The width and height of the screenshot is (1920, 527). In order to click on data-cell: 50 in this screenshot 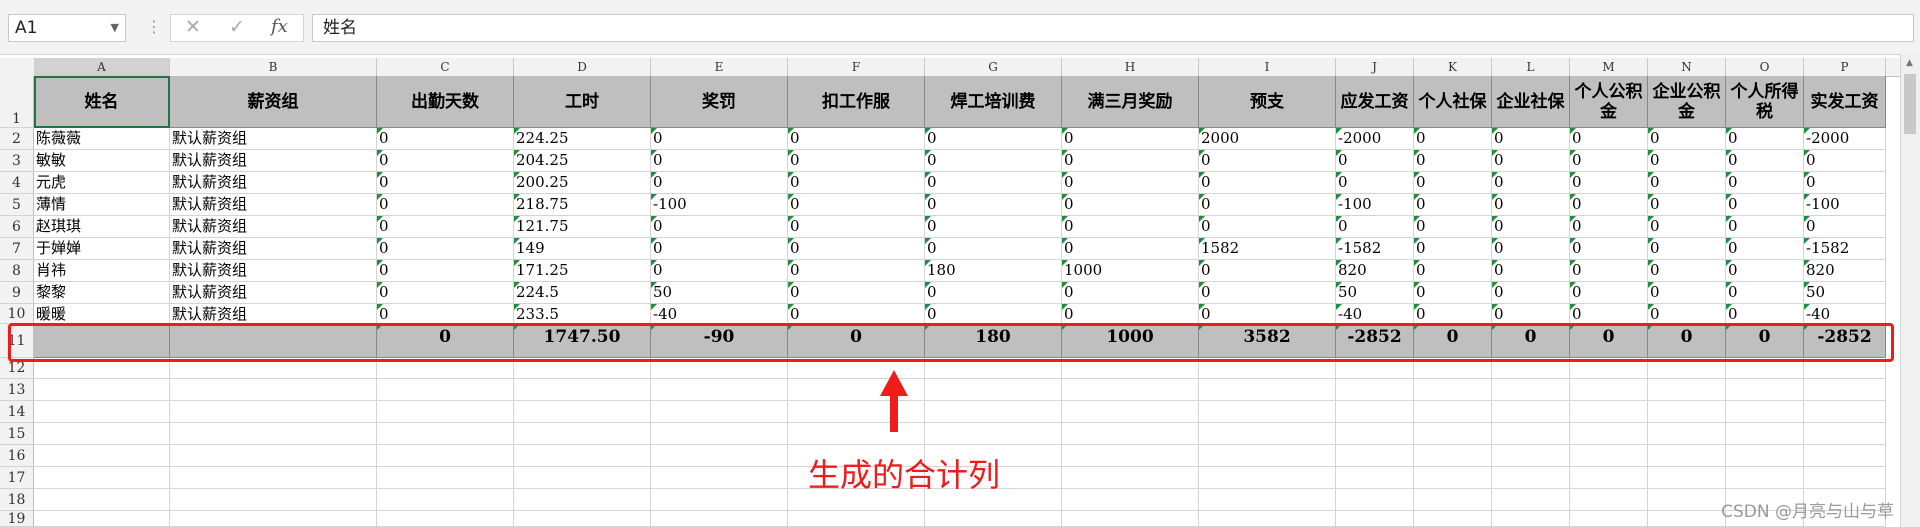, I will do `click(1375, 293)`.